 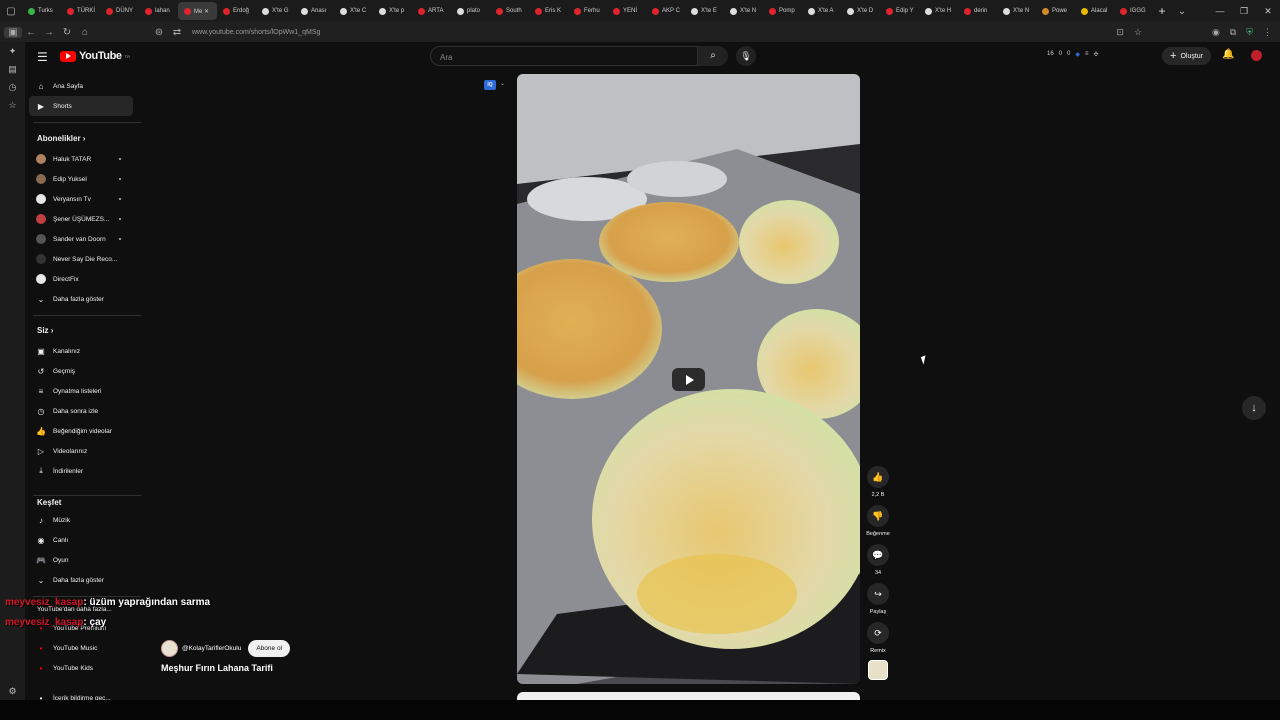 I want to click on browser-tab: Eris K, so click(x=548, y=11).